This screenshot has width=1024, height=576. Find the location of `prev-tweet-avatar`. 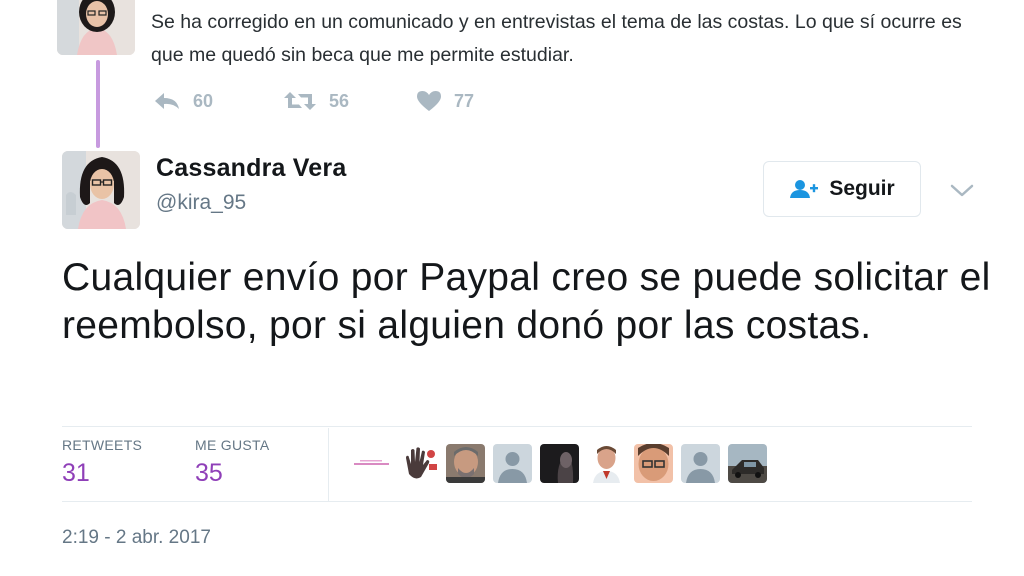

prev-tweet-avatar is located at coordinates (96, 27).